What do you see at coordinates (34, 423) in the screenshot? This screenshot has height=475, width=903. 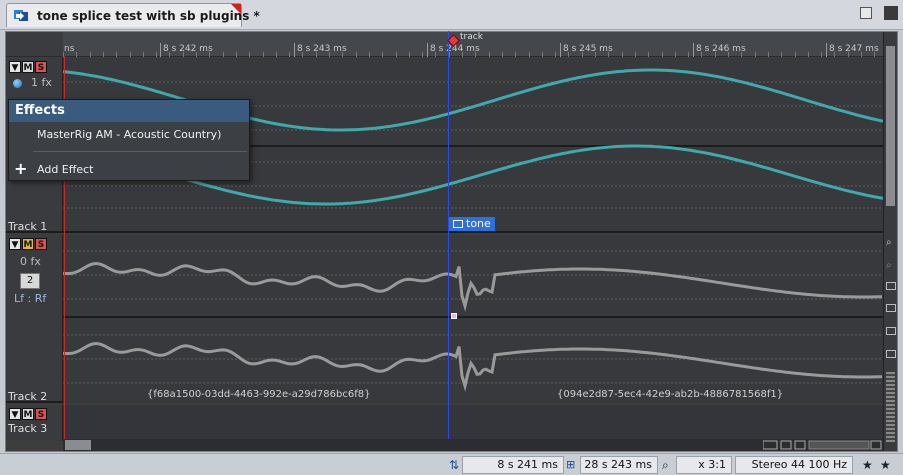 I see `track-3-controls: ▼ M S Track 3` at bounding box center [34, 423].